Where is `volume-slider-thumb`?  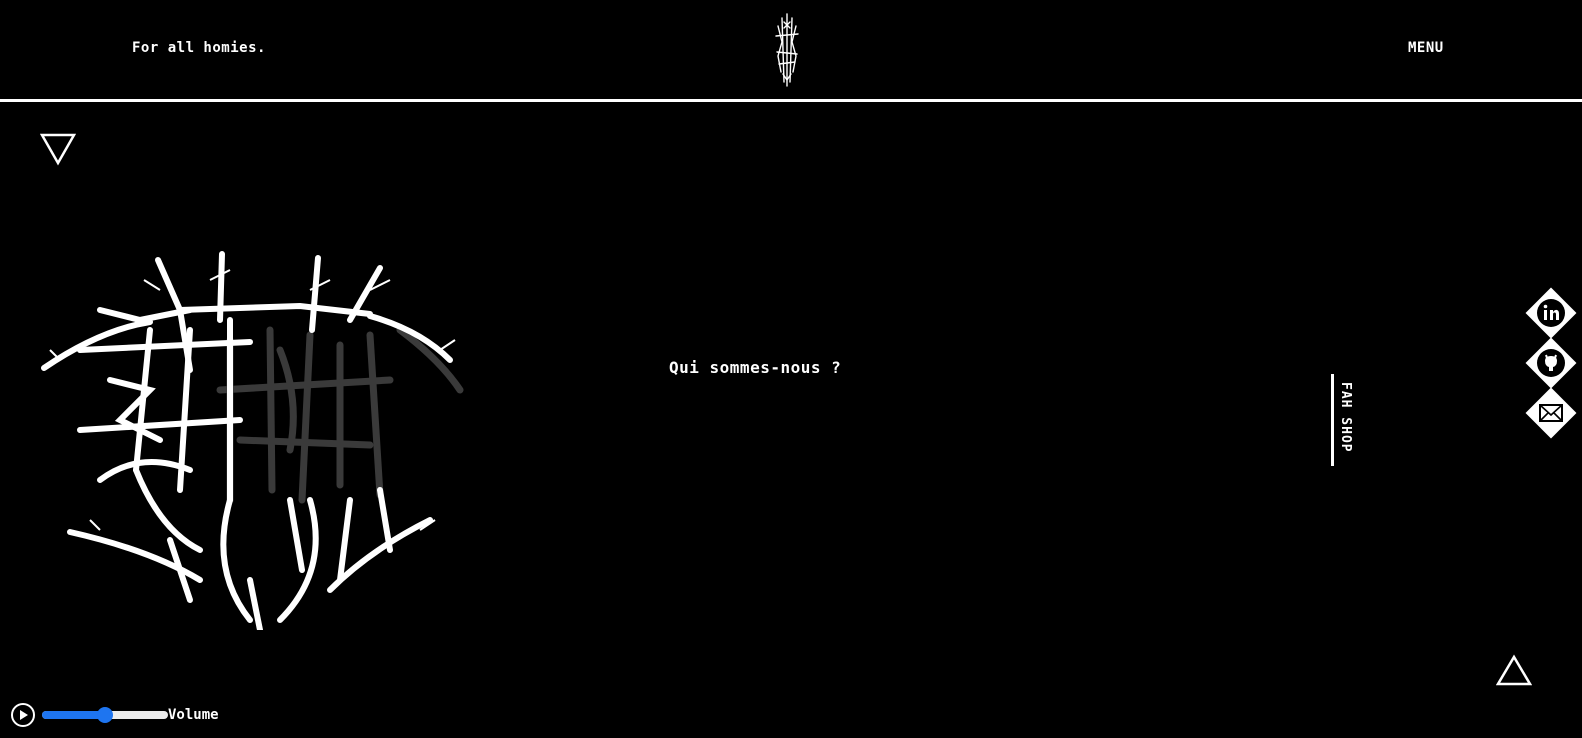
volume-slider-thumb is located at coordinates (105, 715).